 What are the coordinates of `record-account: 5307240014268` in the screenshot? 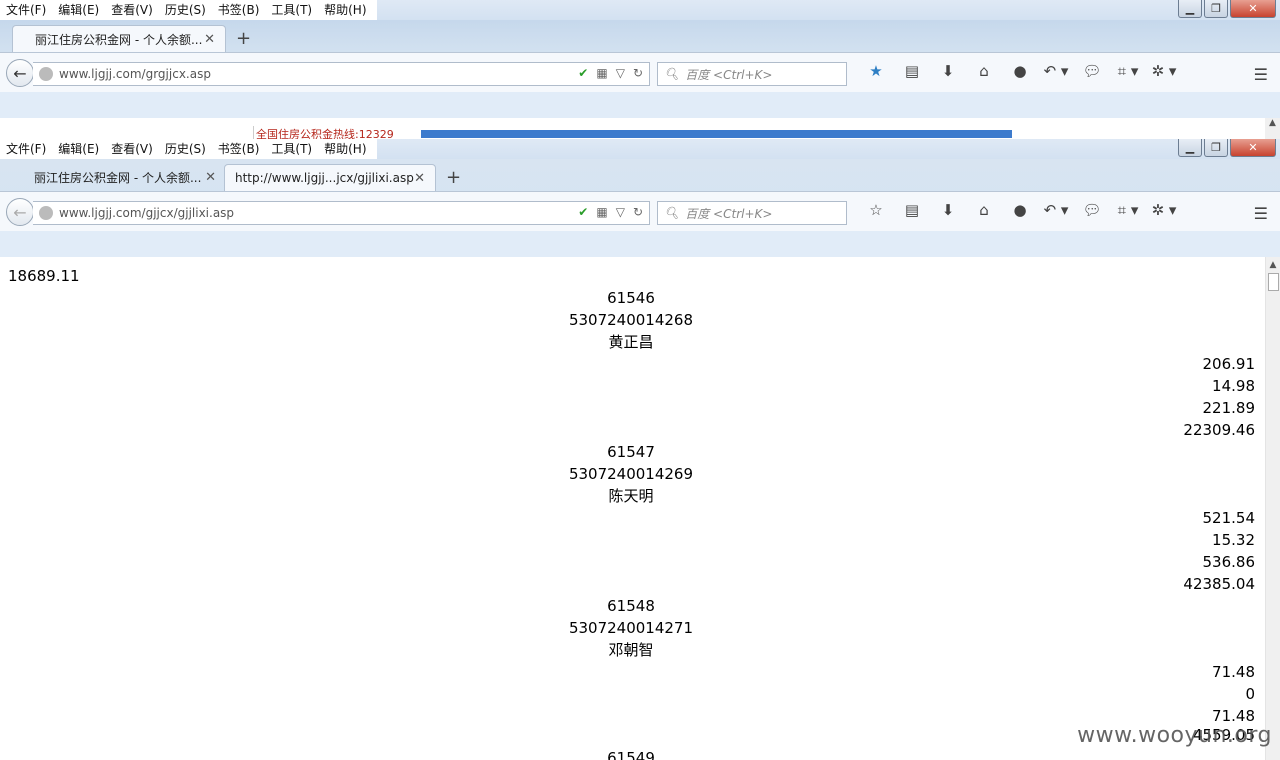 It's located at (631, 320).